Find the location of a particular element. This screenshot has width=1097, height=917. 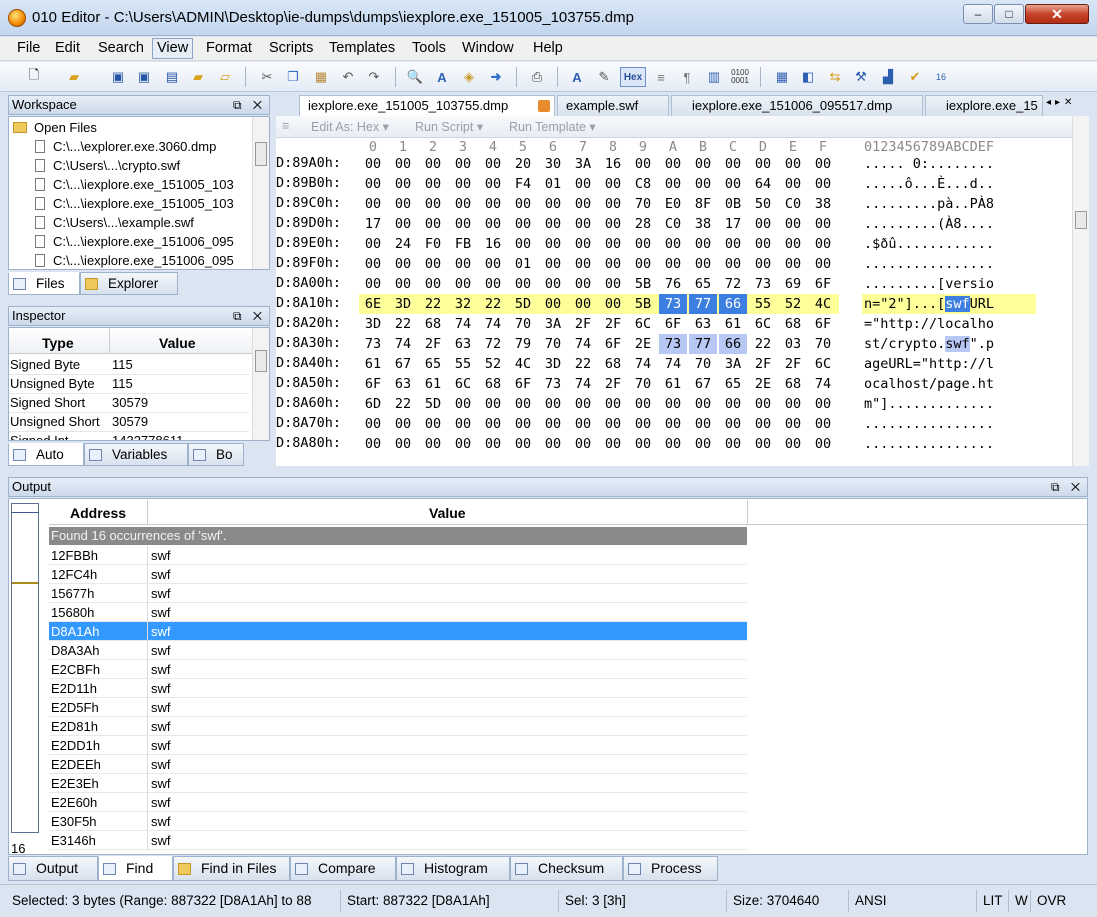

highlight-icon: ✎ is located at coordinates (604, 77).